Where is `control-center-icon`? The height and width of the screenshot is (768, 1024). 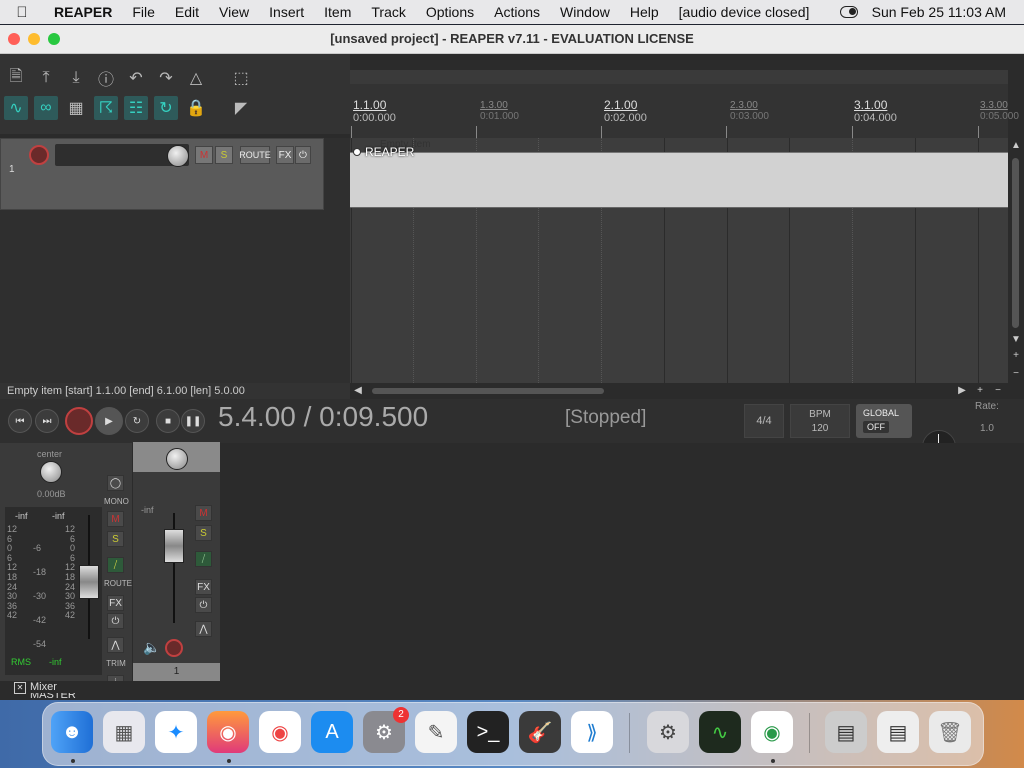 control-center-icon is located at coordinates (848, 12).